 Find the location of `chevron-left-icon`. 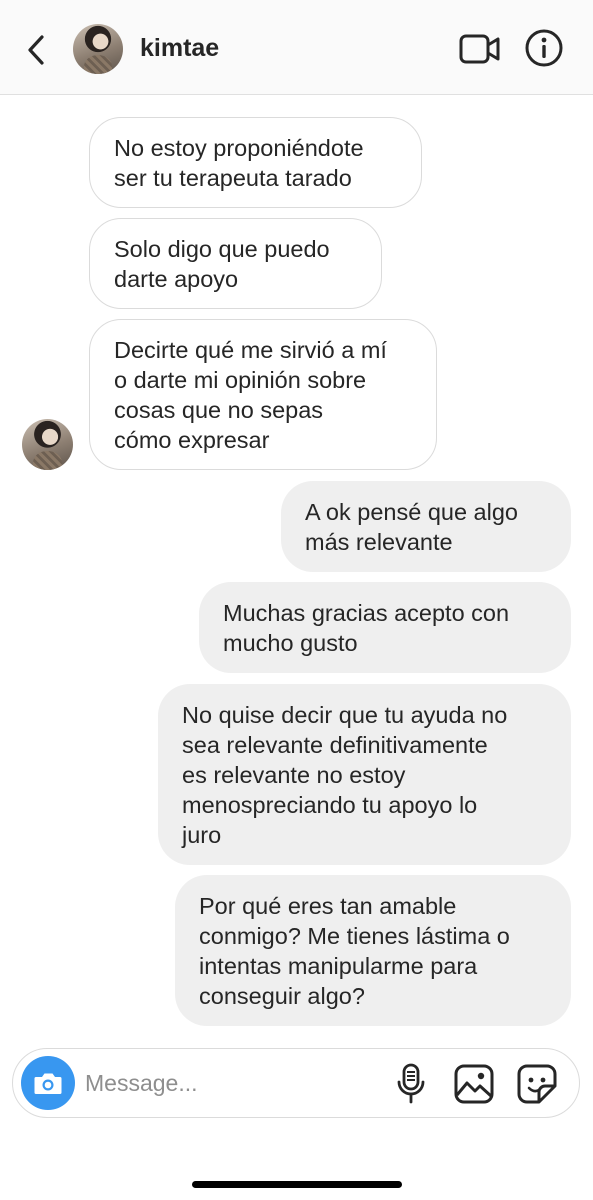

chevron-left-icon is located at coordinates (36, 50).